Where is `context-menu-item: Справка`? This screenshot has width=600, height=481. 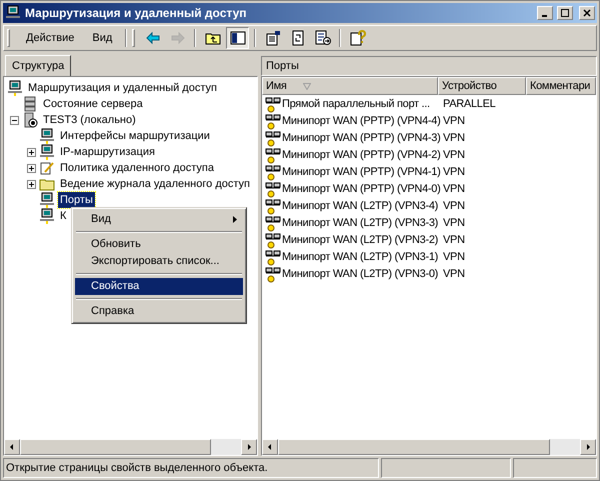
context-menu-item: Справка is located at coordinates (159, 311).